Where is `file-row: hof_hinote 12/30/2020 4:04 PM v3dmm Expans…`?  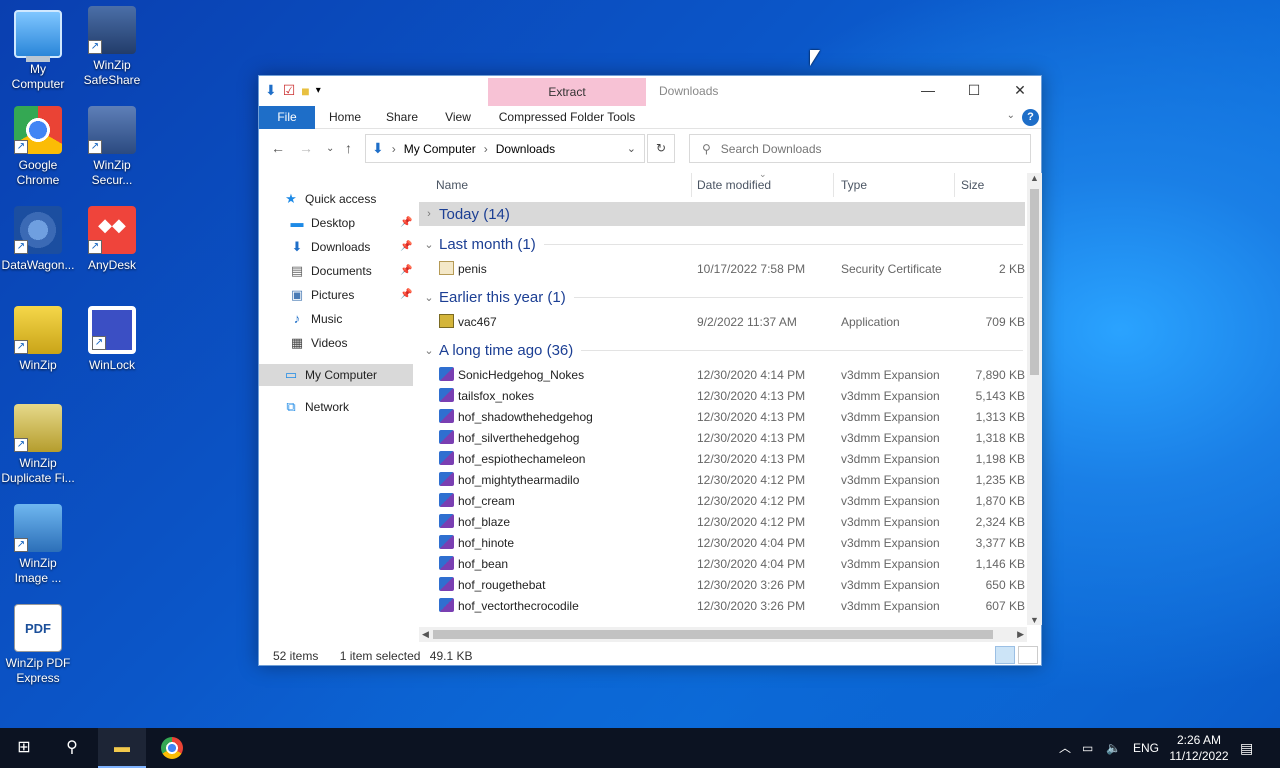
file-row: hof_hinote 12/30/2020 4:04 PM v3dmm Expans… is located at coordinates (722, 543).